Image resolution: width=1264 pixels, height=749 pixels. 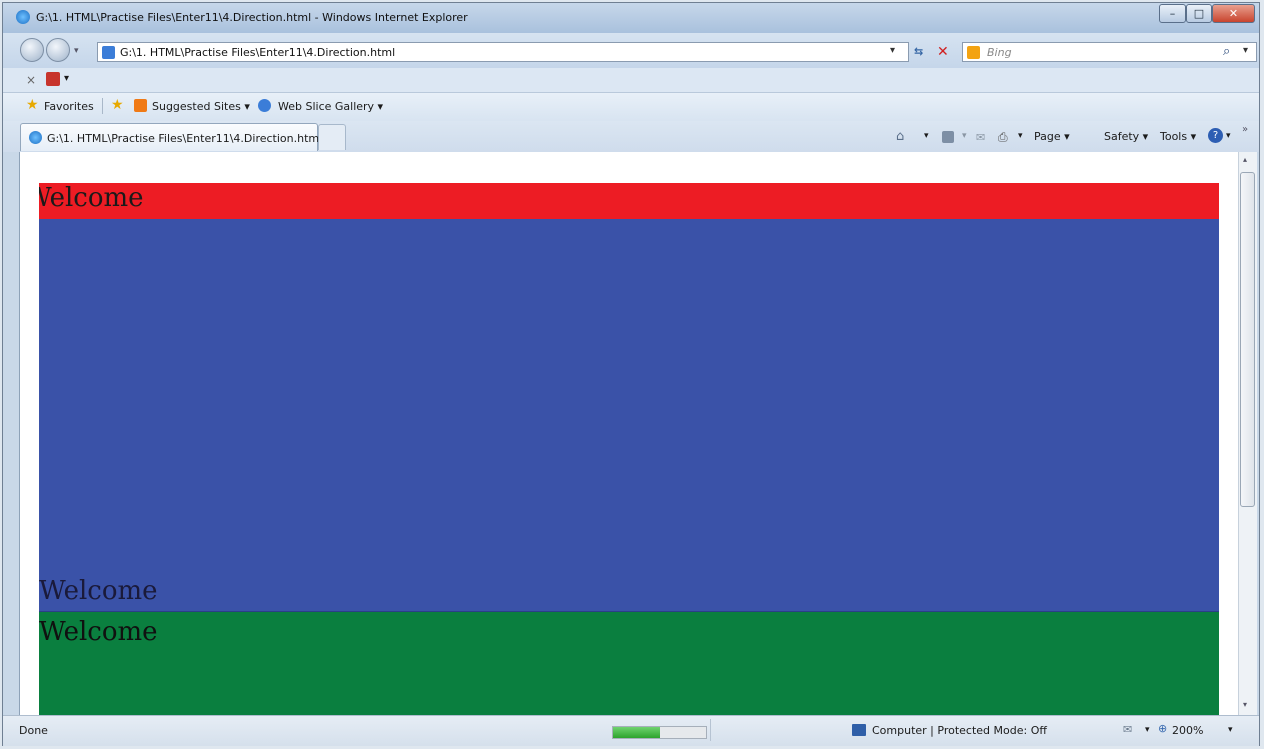 I want to click on suggested-sites-icon, so click(x=140, y=105).